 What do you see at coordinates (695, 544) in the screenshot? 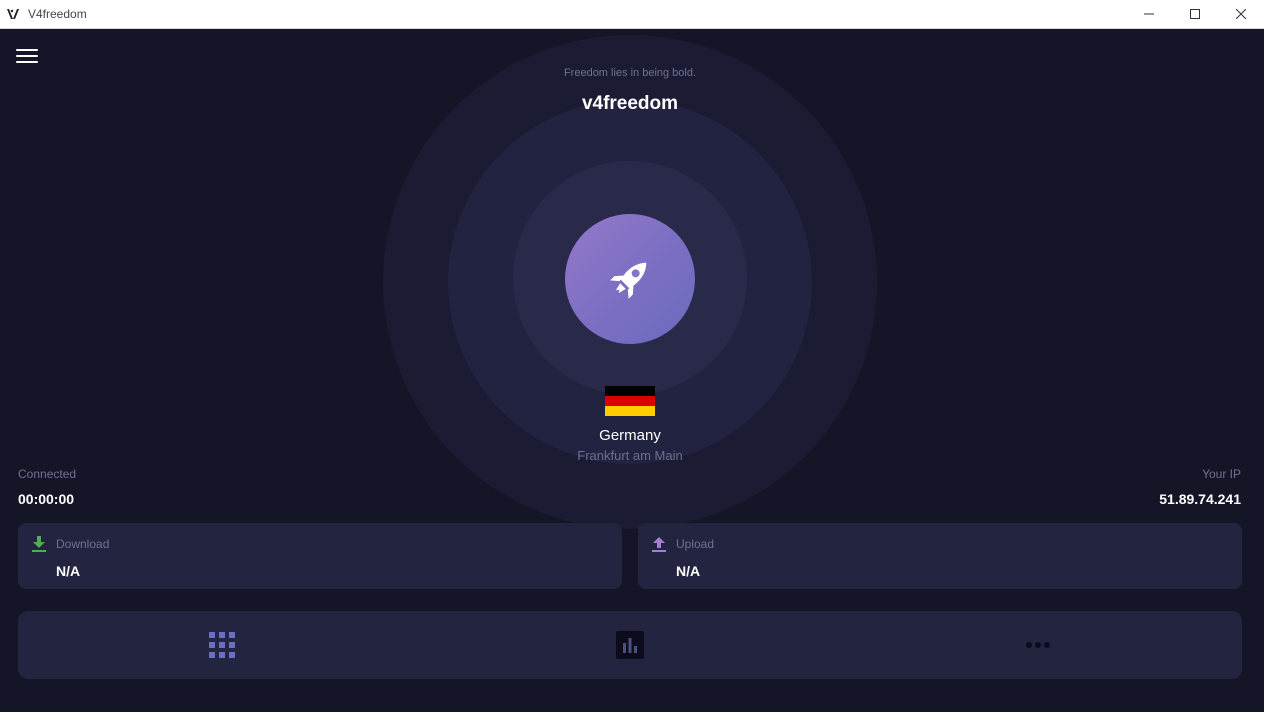
I see `upload-label: Upload` at bounding box center [695, 544].